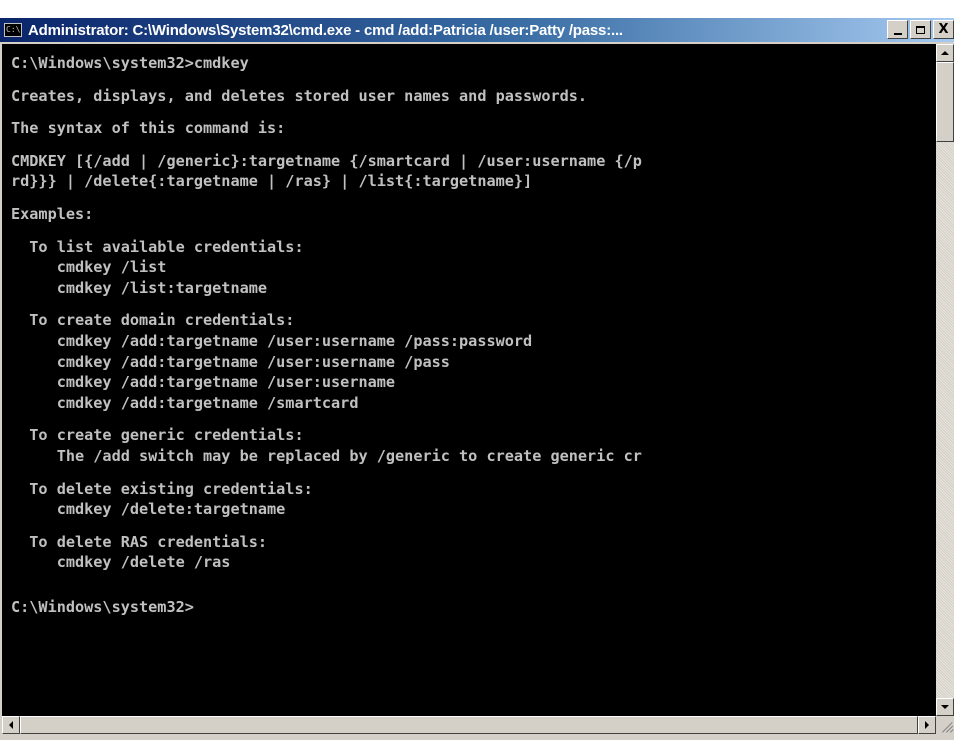 This screenshot has width=954, height=740. I want to click on console-line: cmdkey /delete /ras, so click(121, 562).